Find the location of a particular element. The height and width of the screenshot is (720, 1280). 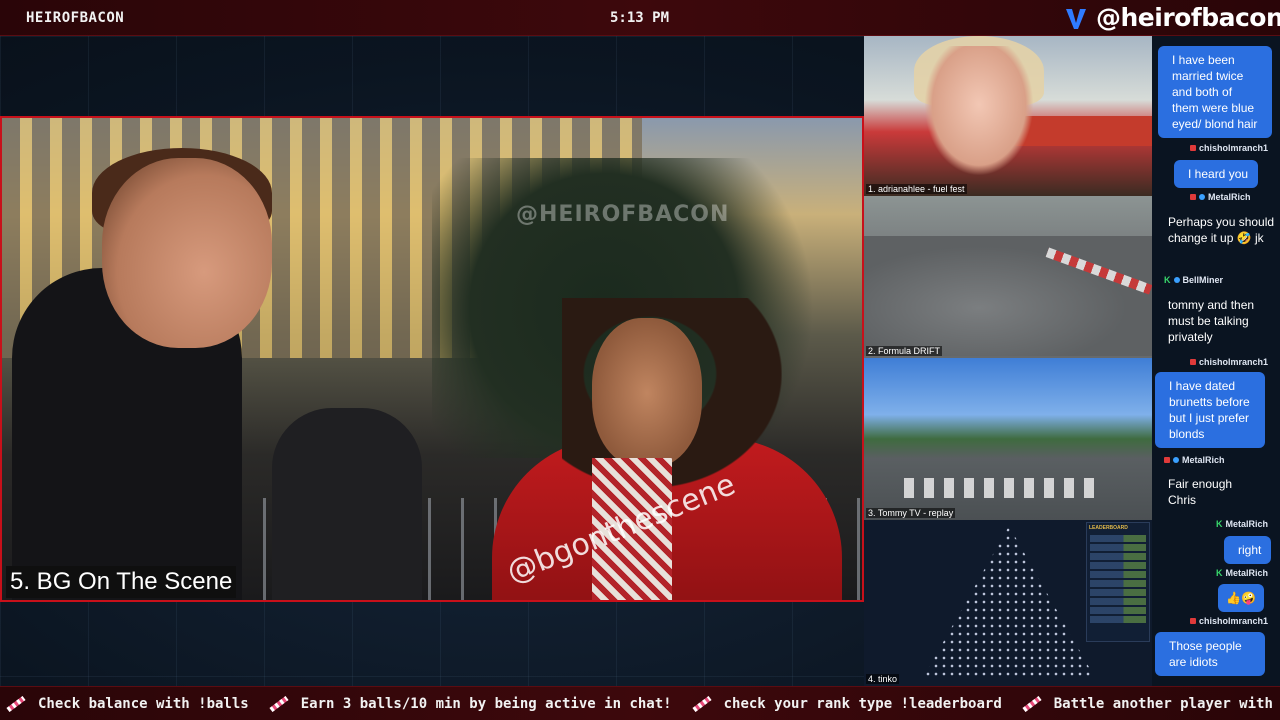

side-panel-2: 2. Formula DRIFT is located at coordinates (1008, 277).